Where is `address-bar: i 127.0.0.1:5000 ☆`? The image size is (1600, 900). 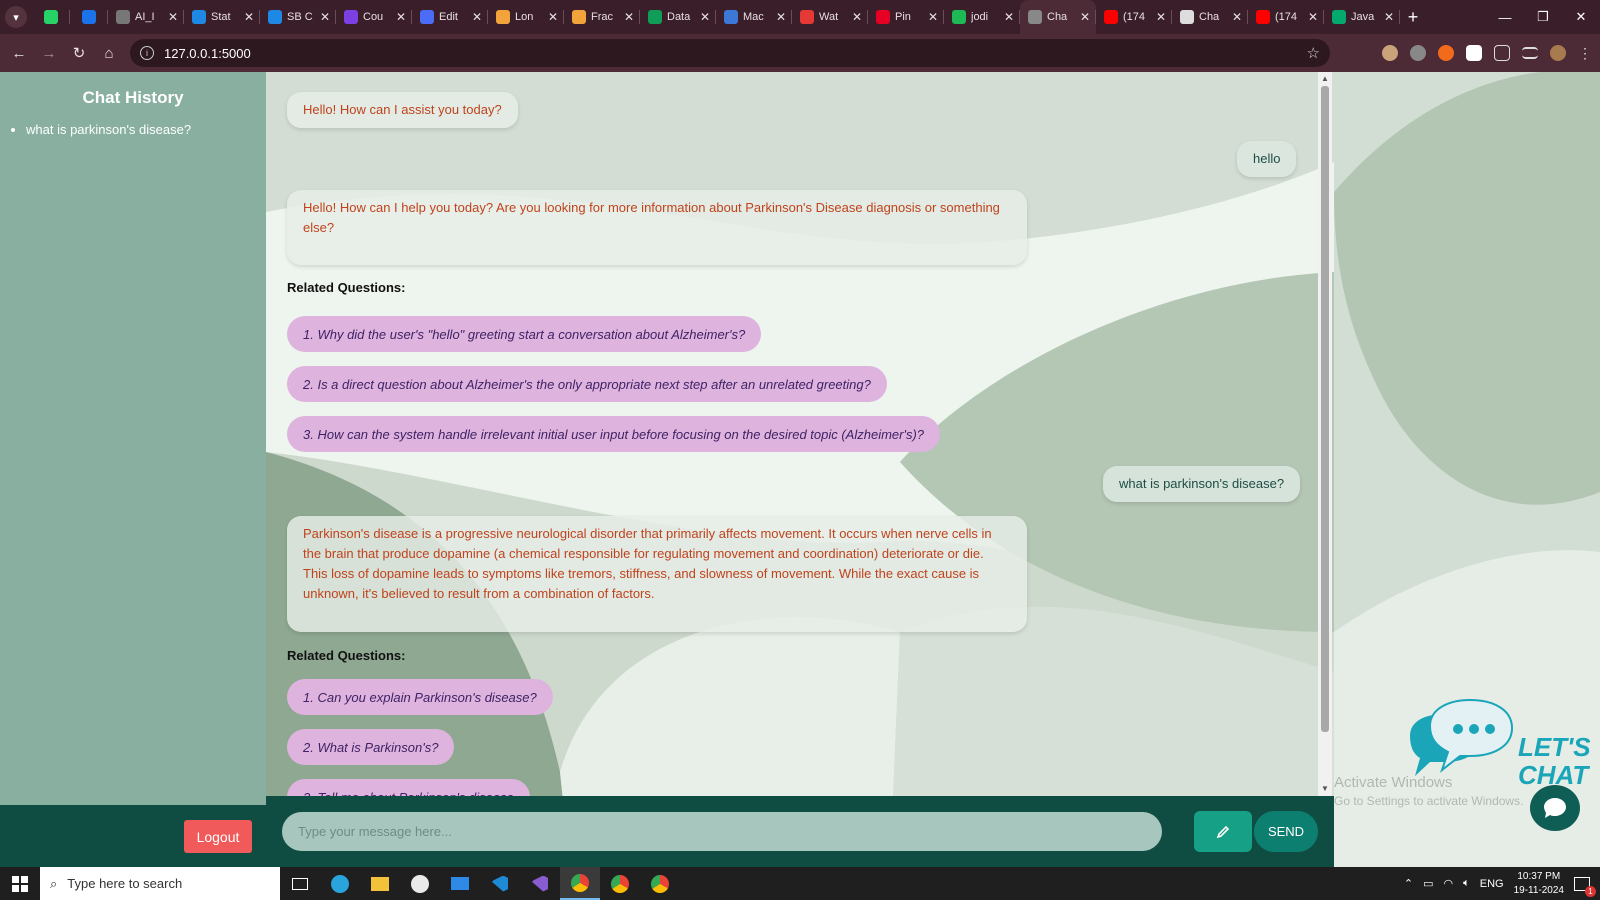 address-bar: i 127.0.0.1:5000 ☆ is located at coordinates (730, 53).